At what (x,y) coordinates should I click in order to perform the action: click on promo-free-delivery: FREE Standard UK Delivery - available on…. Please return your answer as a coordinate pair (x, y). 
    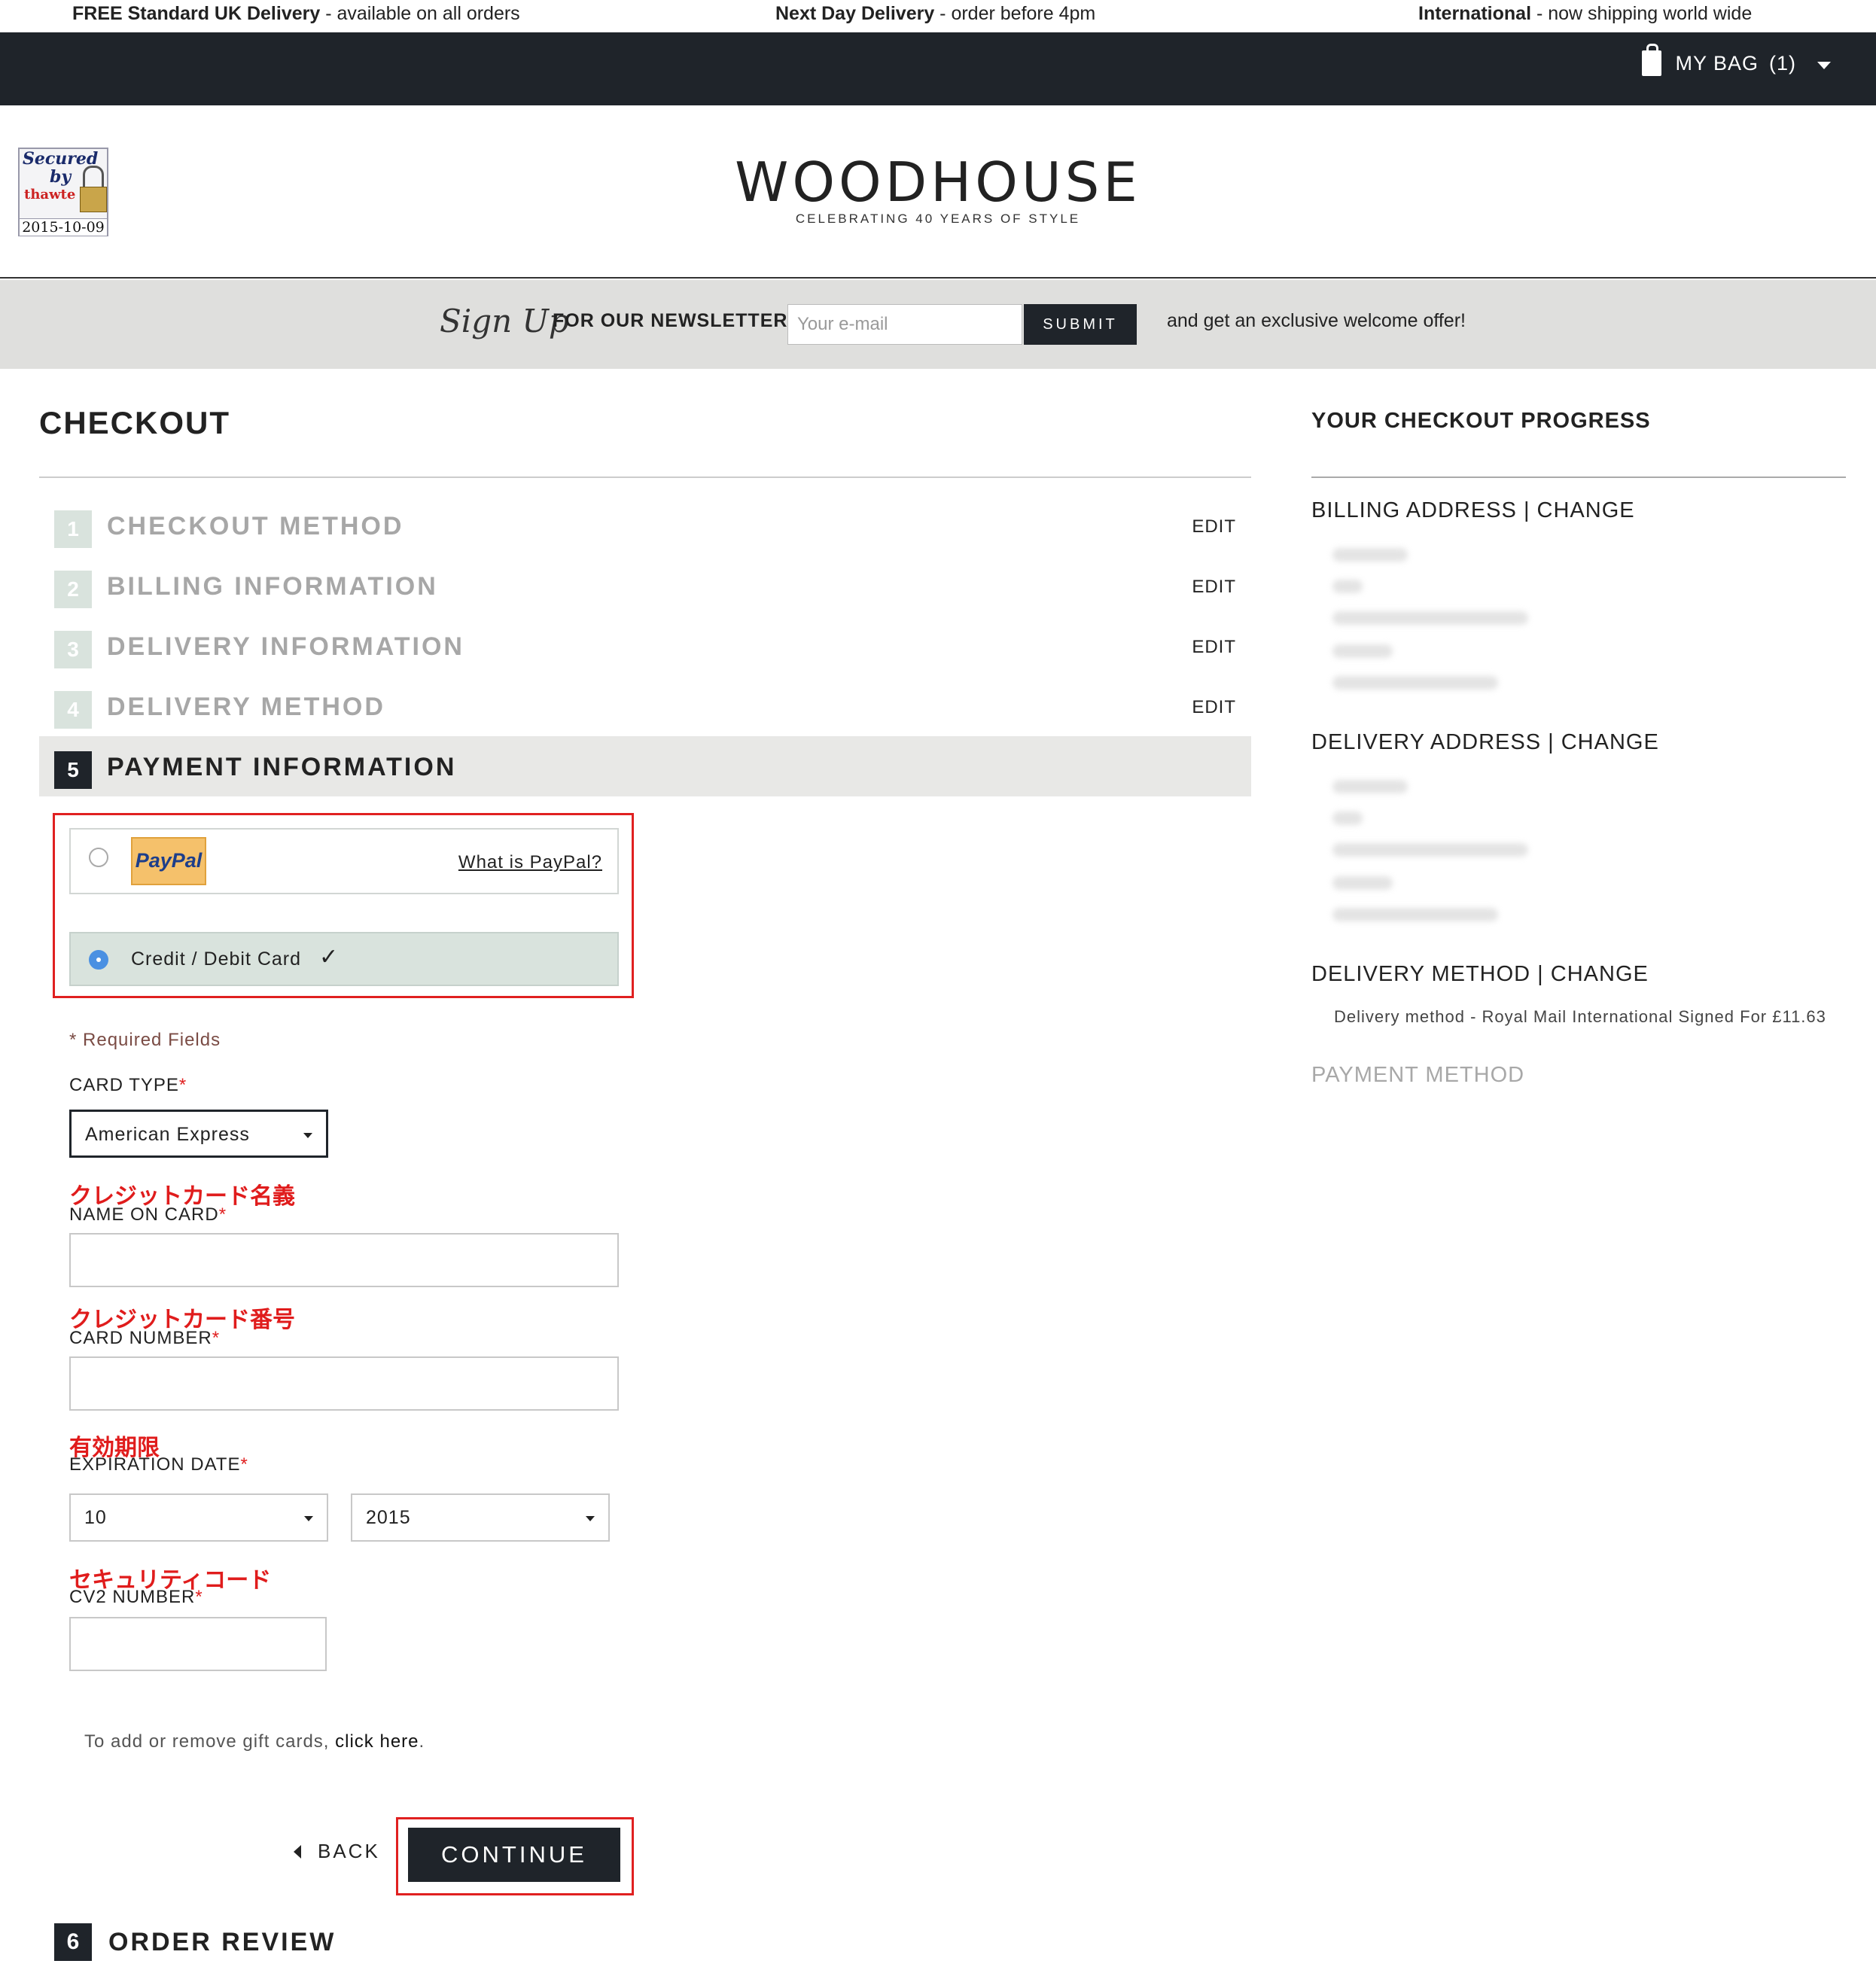
    Looking at the image, I should click on (296, 13).